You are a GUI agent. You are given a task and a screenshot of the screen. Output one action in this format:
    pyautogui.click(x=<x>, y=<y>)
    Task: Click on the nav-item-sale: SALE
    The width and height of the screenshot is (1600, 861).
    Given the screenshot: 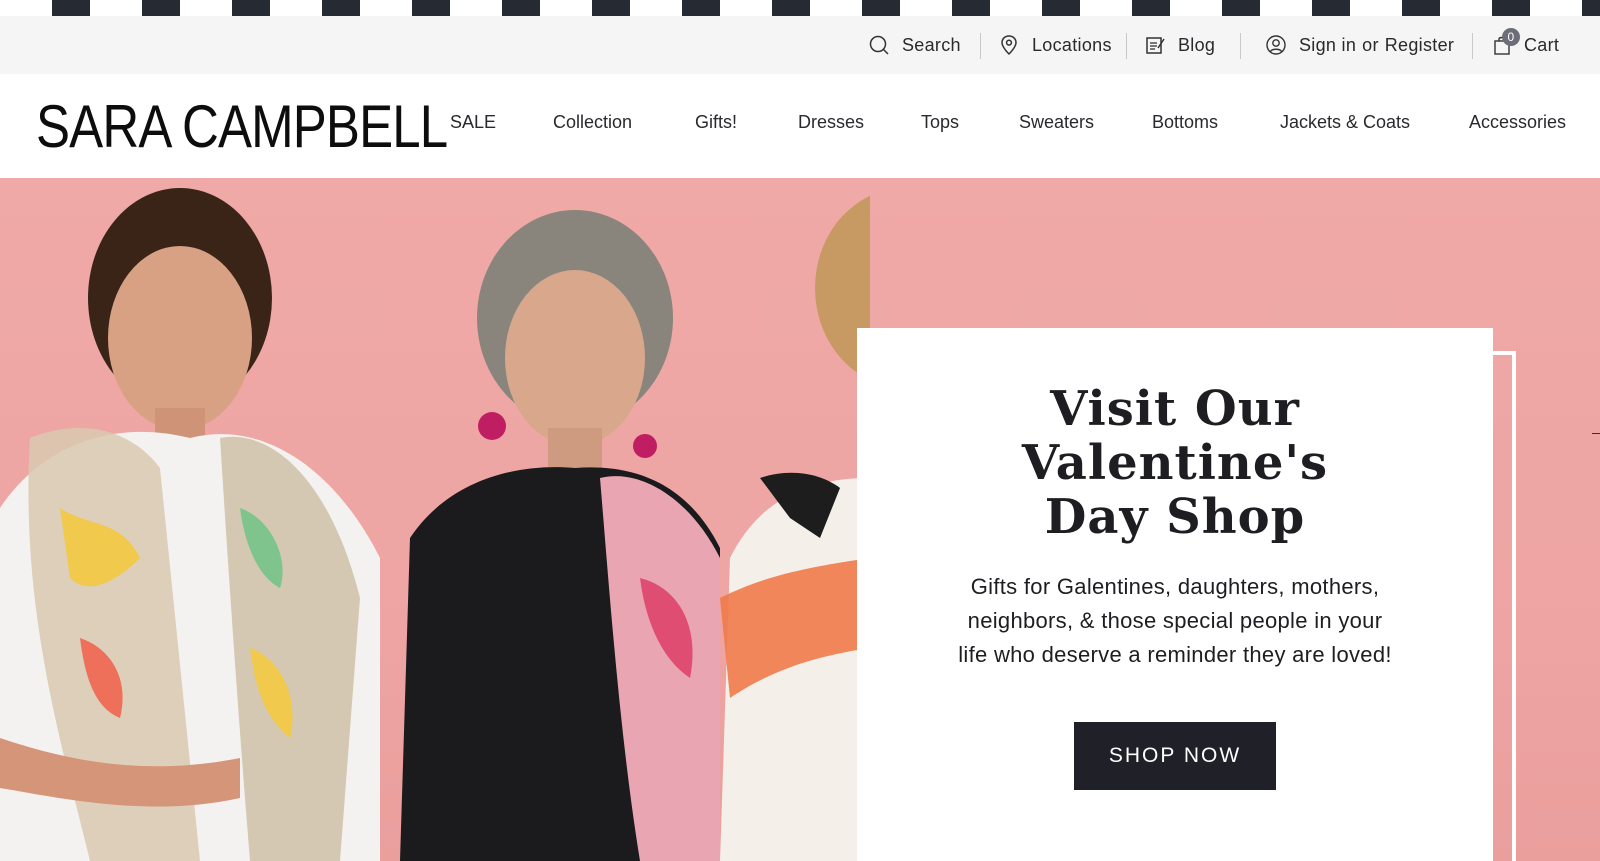 What is the action you would take?
    pyautogui.click(x=473, y=122)
    